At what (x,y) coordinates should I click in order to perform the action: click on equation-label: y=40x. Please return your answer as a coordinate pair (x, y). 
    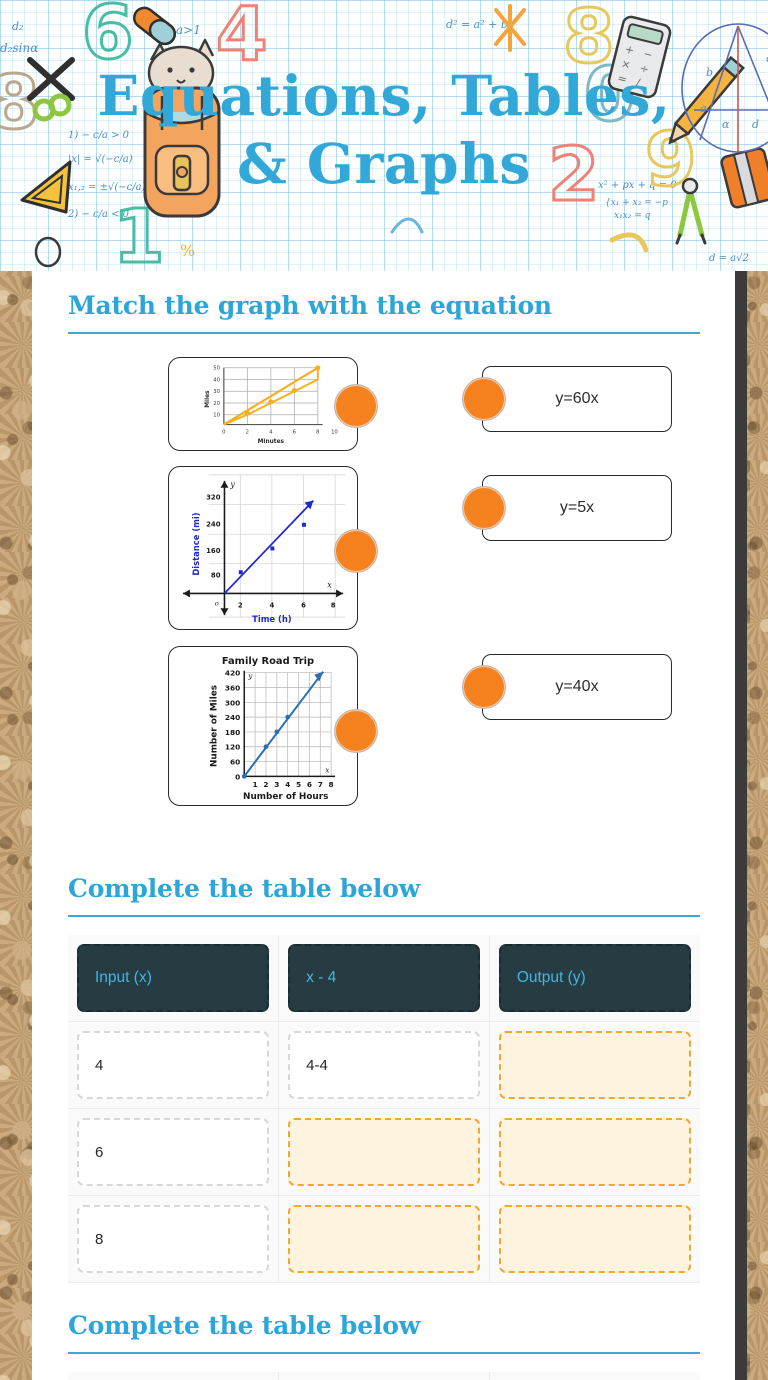
    Looking at the image, I should click on (577, 686).